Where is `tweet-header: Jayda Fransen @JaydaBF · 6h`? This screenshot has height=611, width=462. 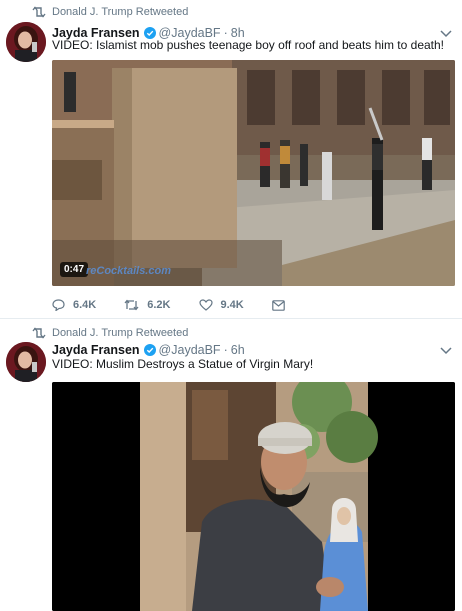 tweet-header: Jayda Fransen @JaydaBF · 6h is located at coordinates (148, 350).